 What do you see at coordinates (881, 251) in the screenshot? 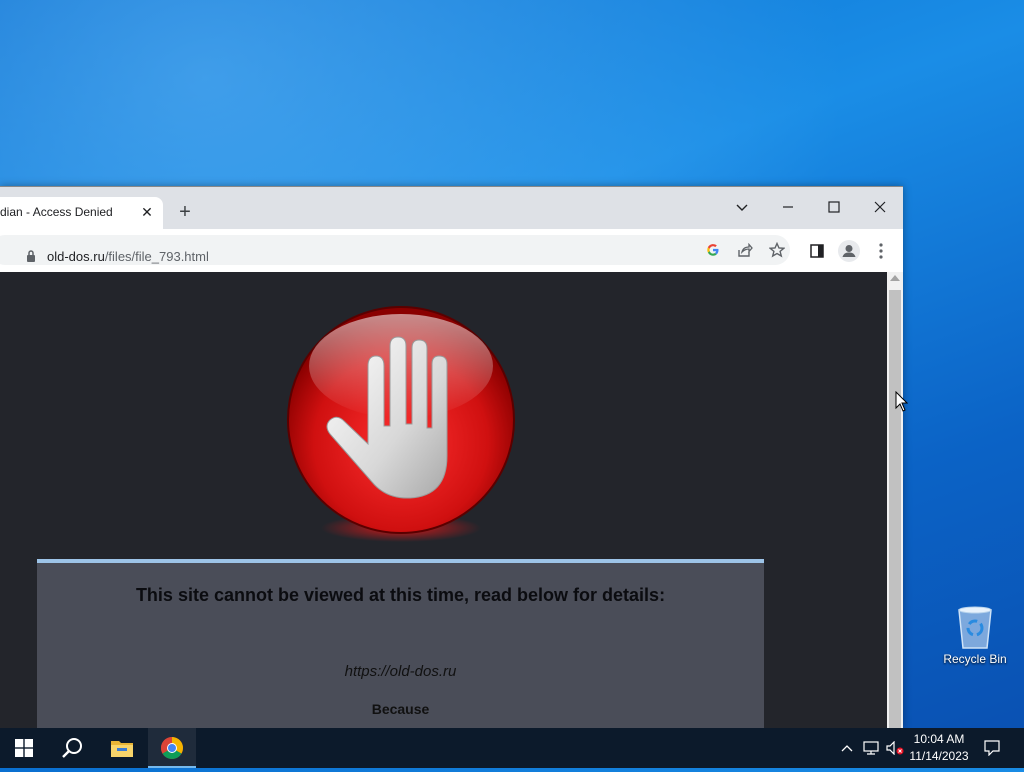
I see `menu-icon` at bounding box center [881, 251].